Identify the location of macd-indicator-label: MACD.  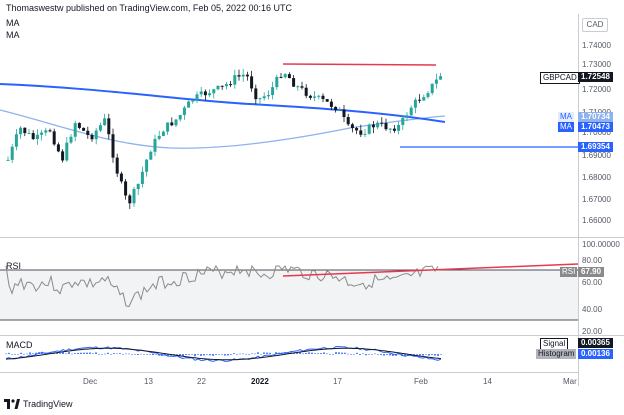
(19, 345).